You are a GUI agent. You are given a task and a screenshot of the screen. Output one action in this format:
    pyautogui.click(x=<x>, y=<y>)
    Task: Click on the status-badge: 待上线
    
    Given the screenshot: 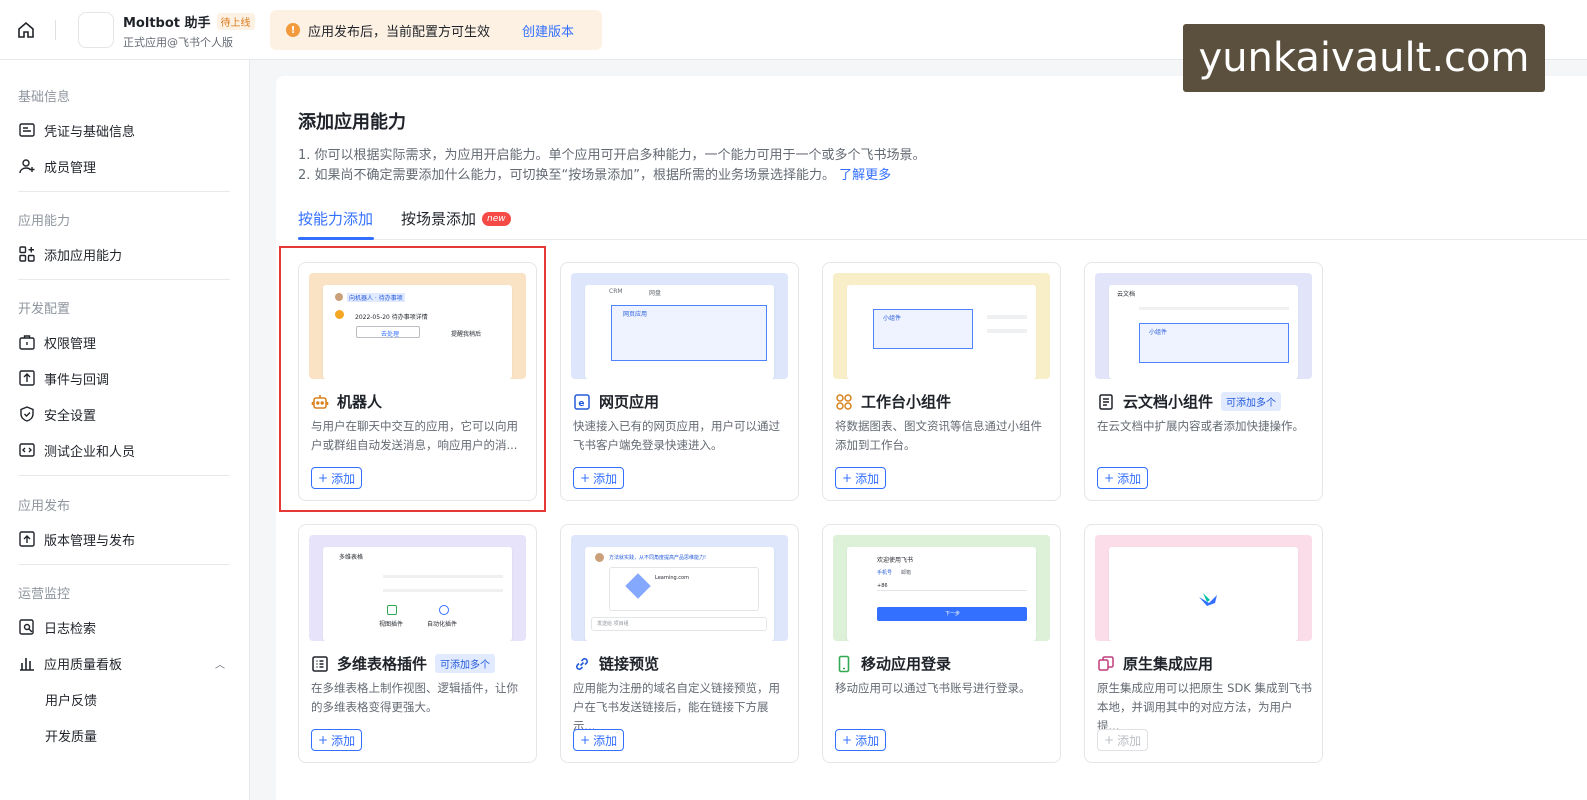 What is the action you would take?
    pyautogui.click(x=235, y=21)
    